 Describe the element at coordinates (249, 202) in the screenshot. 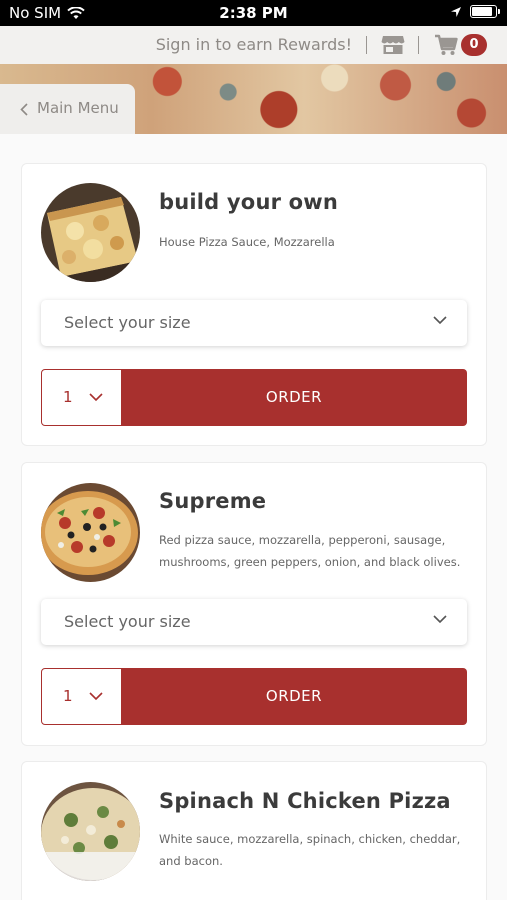

I see `item-title: build your own` at that location.